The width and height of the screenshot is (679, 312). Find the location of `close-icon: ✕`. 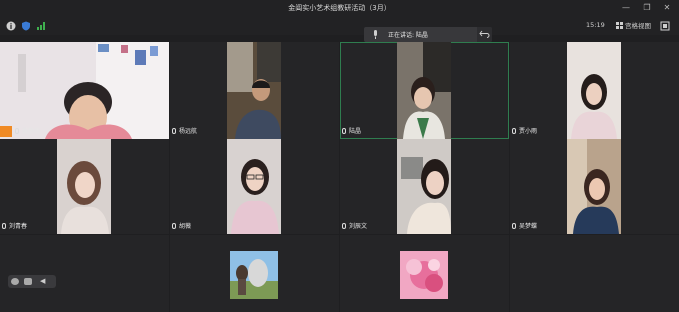

close-icon: ✕ is located at coordinates (667, 8).